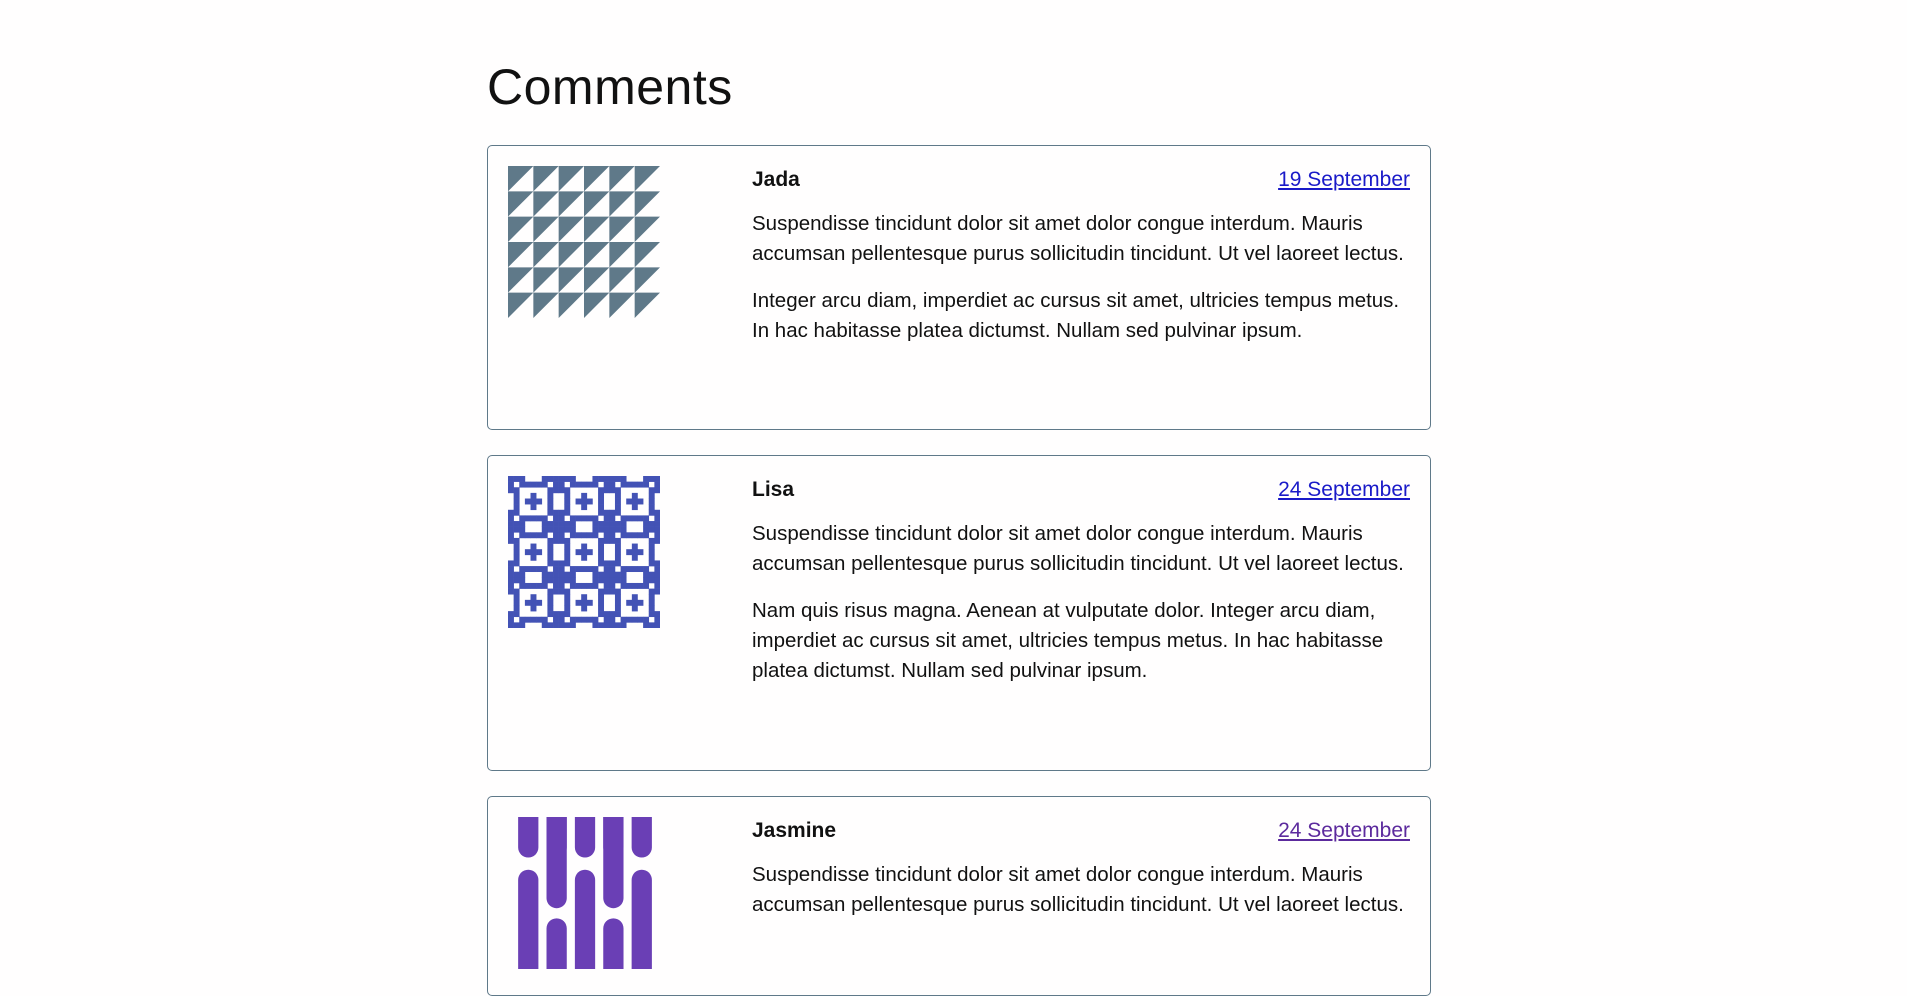 The height and width of the screenshot is (996, 1907). What do you see at coordinates (1344, 180) in the screenshot?
I see `comment-date-link: 19 September` at bounding box center [1344, 180].